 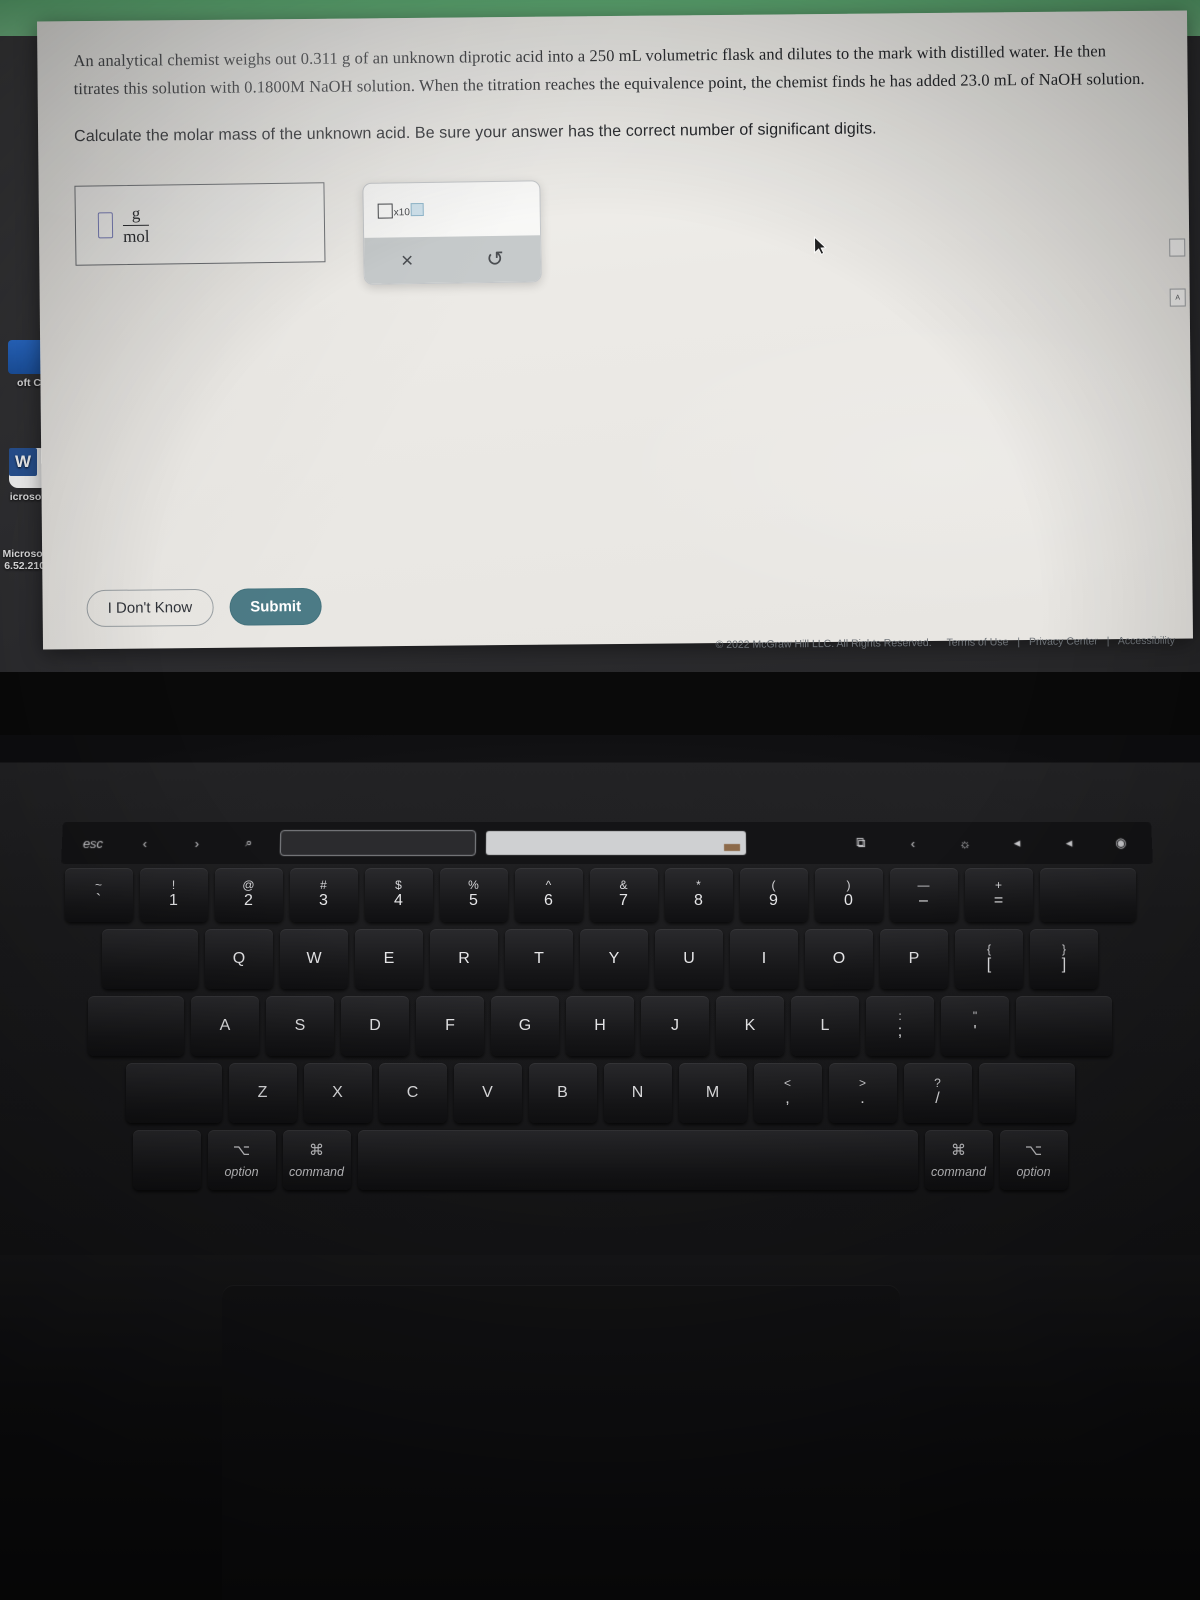 What do you see at coordinates (861, 843) in the screenshot?
I see `touchbar-new-tab-icon: ⧉` at bounding box center [861, 843].